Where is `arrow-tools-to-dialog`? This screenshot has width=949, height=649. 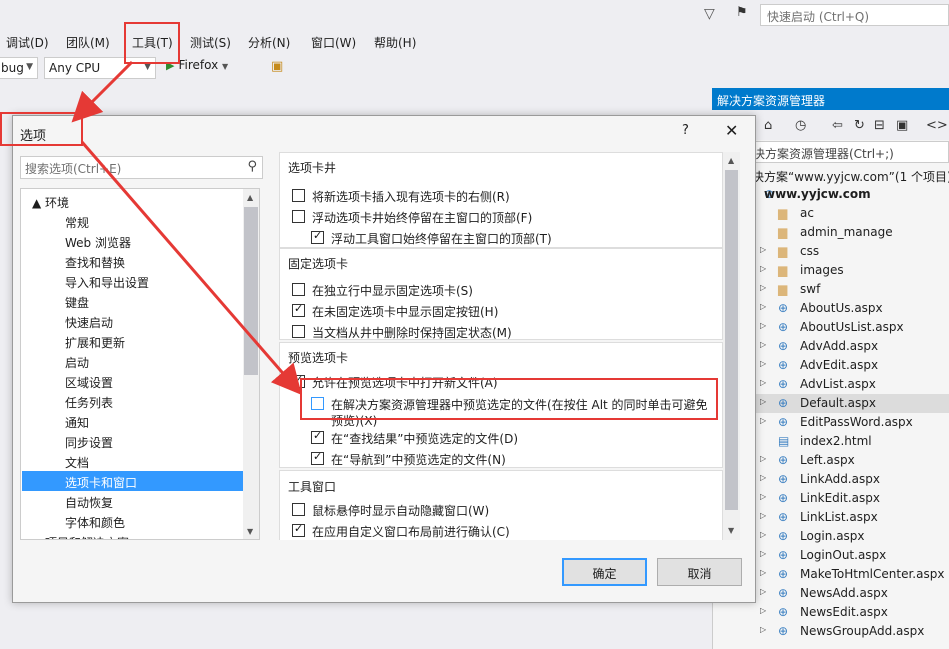 arrow-tools-to-dialog is located at coordinates (102, 91).